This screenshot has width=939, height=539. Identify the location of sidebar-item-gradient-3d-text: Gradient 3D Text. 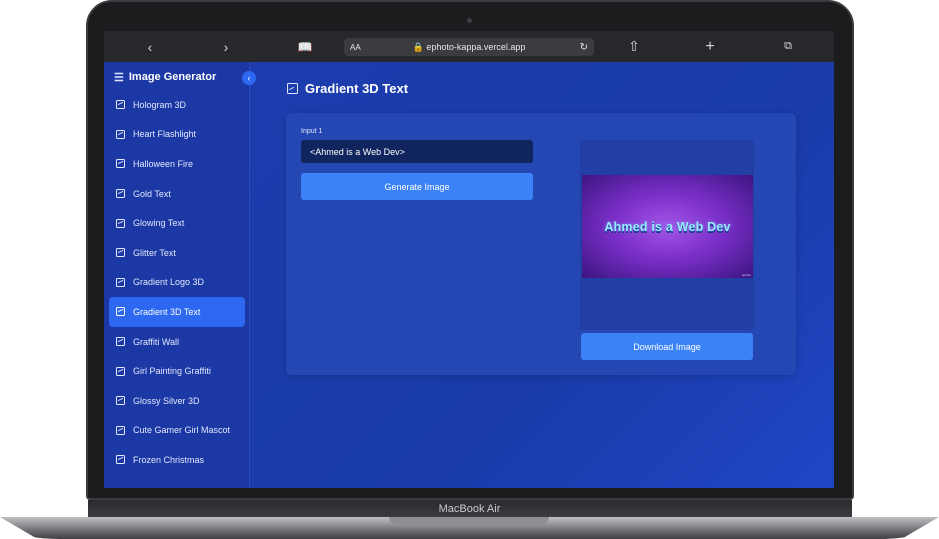
(177, 312).